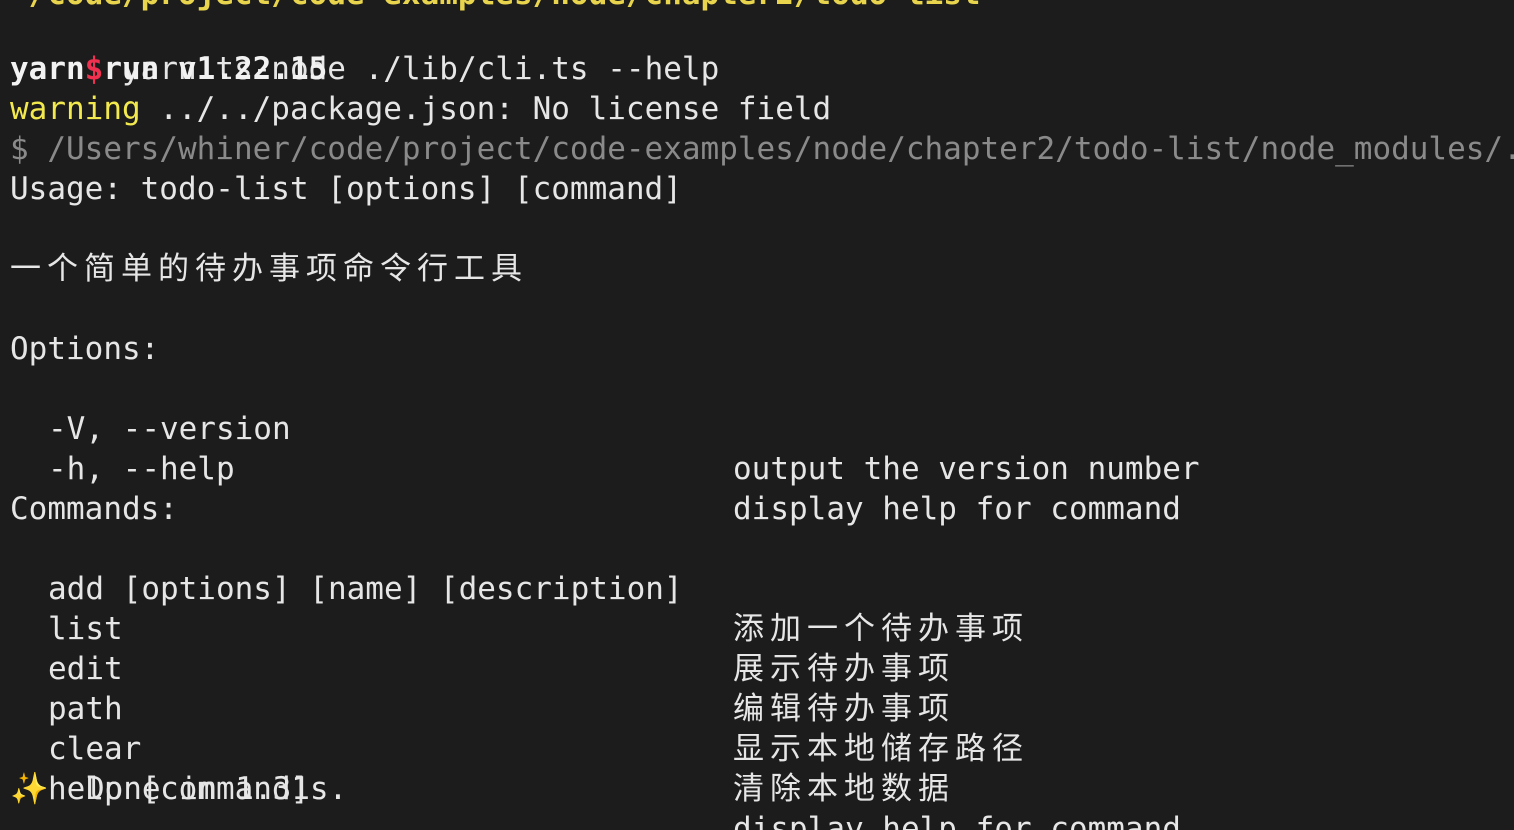 Image resolution: width=1514 pixels, height=830 pixels. What do you see at coordinates (757, 668) in the screenshot?
I see `command-row: edit 编辑待办事项` at bounding box center [757, 668].